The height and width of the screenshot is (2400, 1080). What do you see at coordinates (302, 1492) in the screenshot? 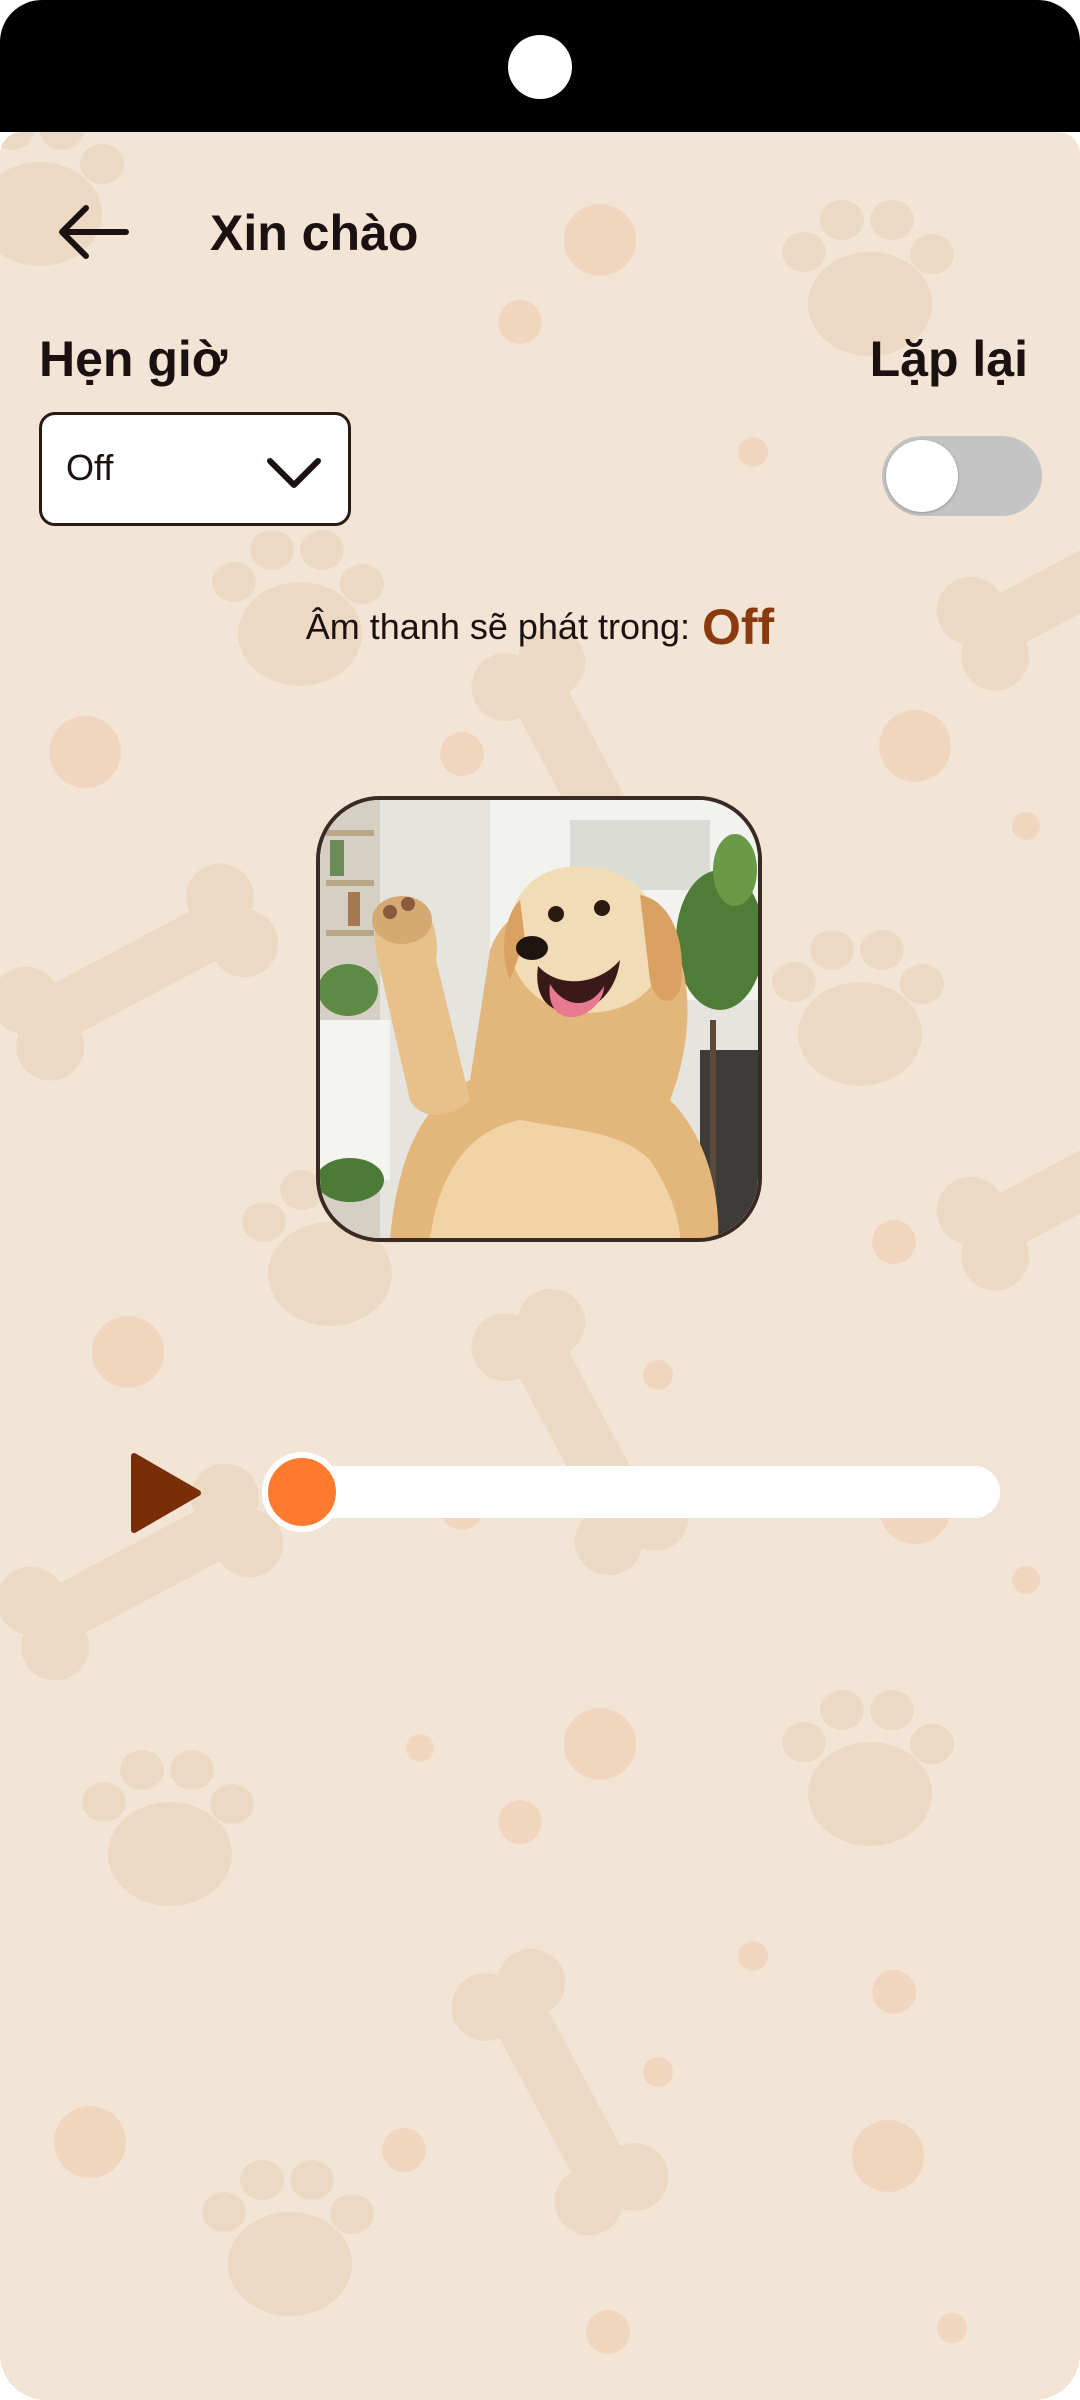
I see `seek-bar-thumb` at bounding box center [302, 1492].